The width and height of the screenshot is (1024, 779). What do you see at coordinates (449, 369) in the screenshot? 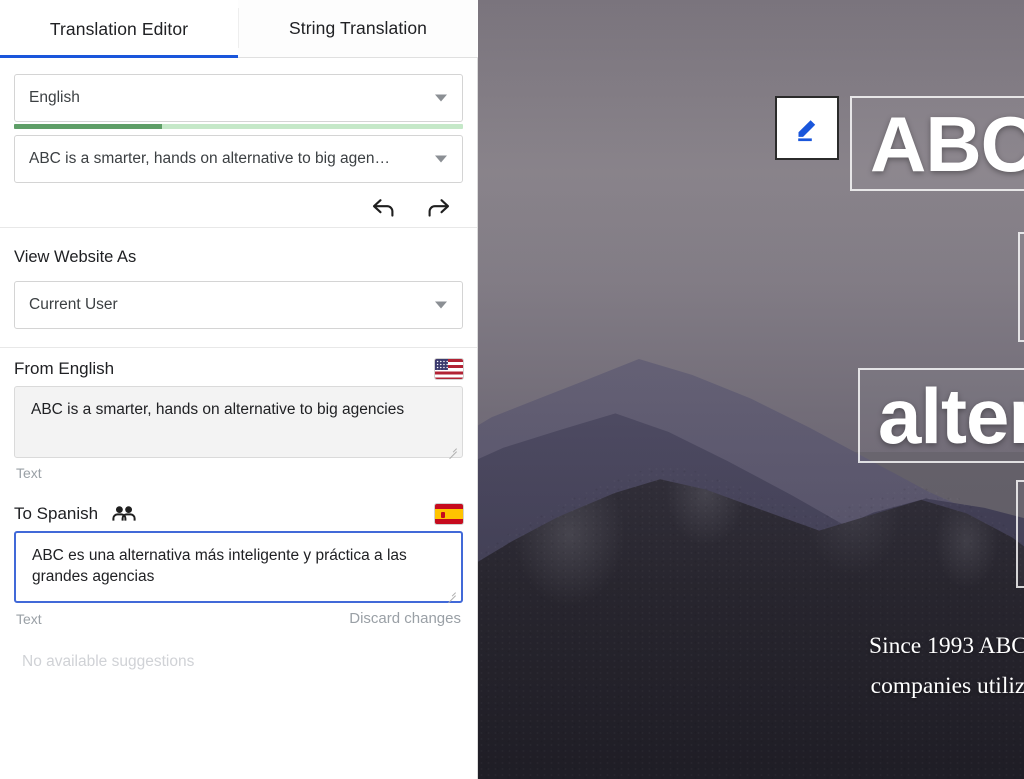
I see `flag-us-icon` at bounding box center [449, 369].